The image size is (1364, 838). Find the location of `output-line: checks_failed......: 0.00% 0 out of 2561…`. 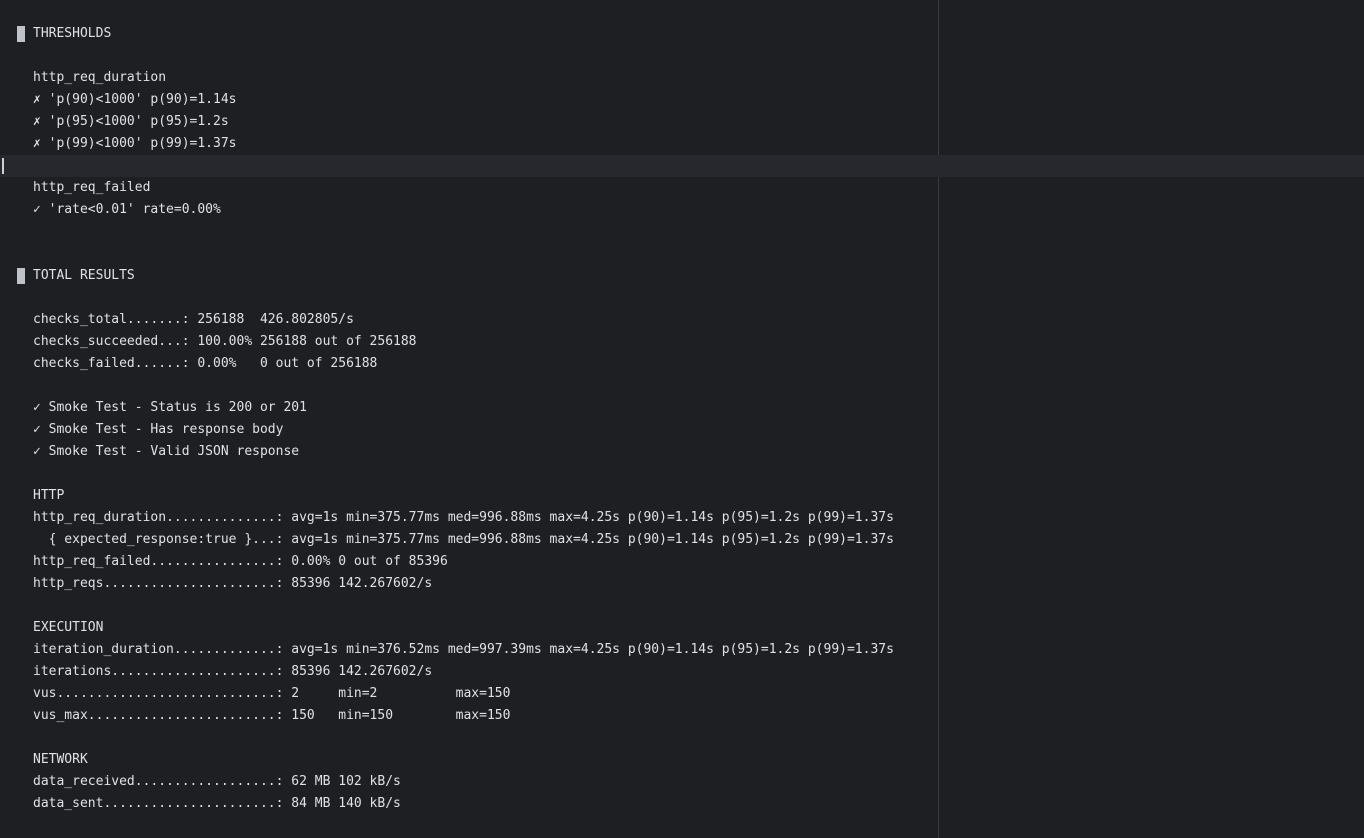

output-line: checks_failed......: 0.00% 0 out of 2561… is located at coordinates (682, 364).